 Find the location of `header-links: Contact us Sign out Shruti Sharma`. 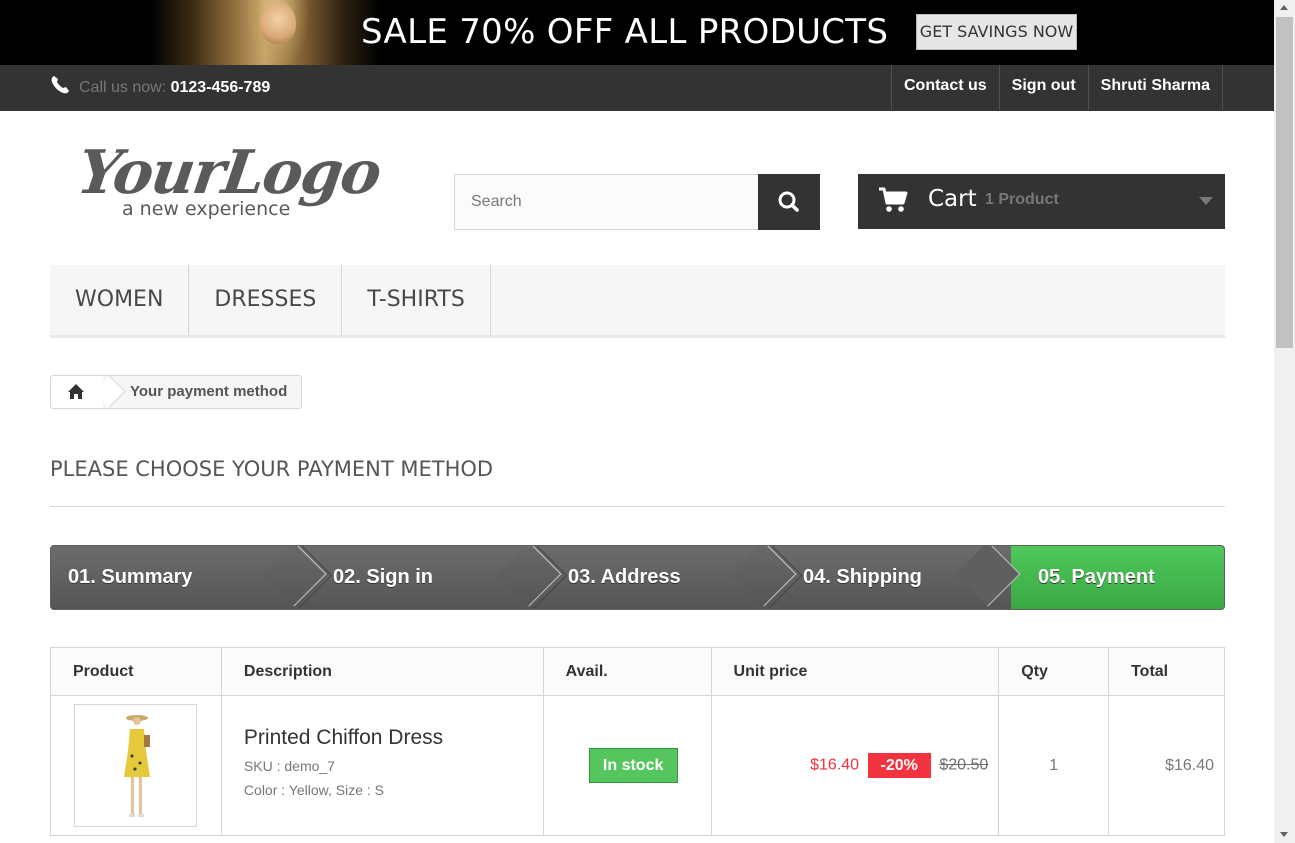

header-links: Contact us Sign out Shruti Sharma is located at coordinates (1057, 88).